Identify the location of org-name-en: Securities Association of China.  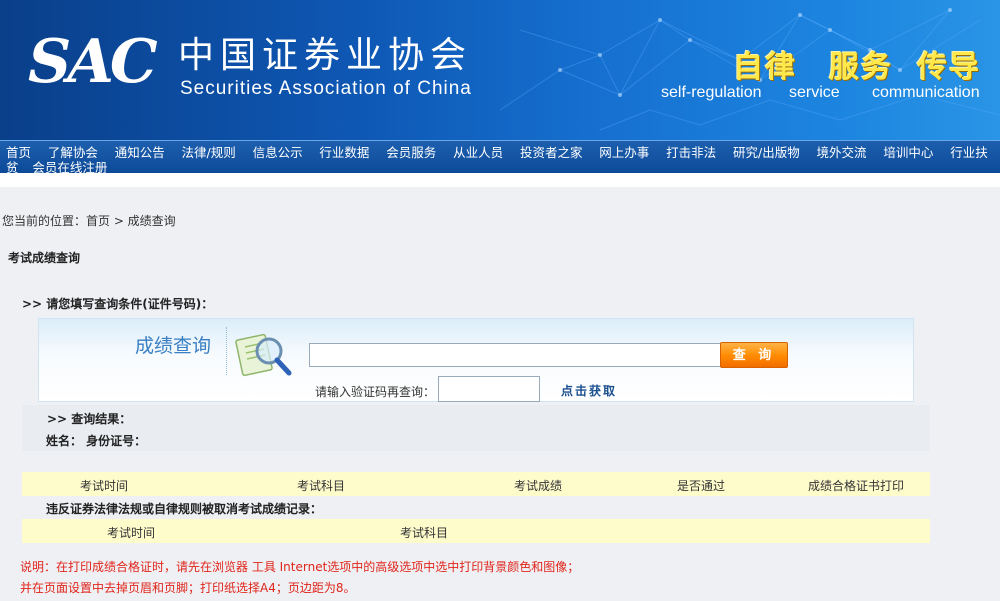
(326, 88).